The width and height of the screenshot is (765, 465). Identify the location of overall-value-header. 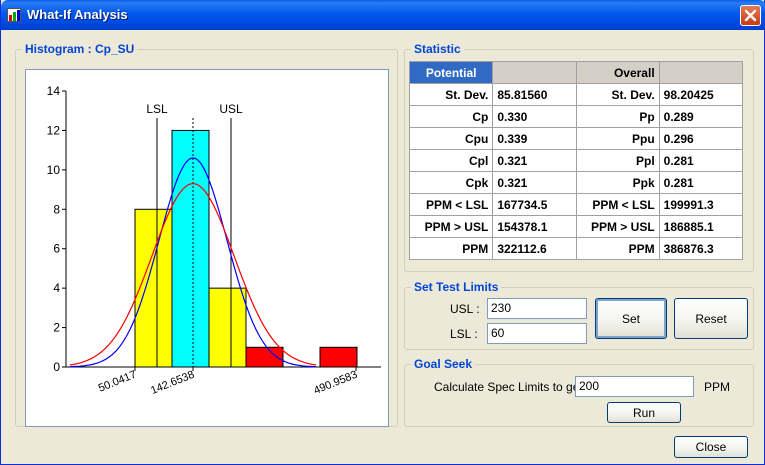
(701, 72).